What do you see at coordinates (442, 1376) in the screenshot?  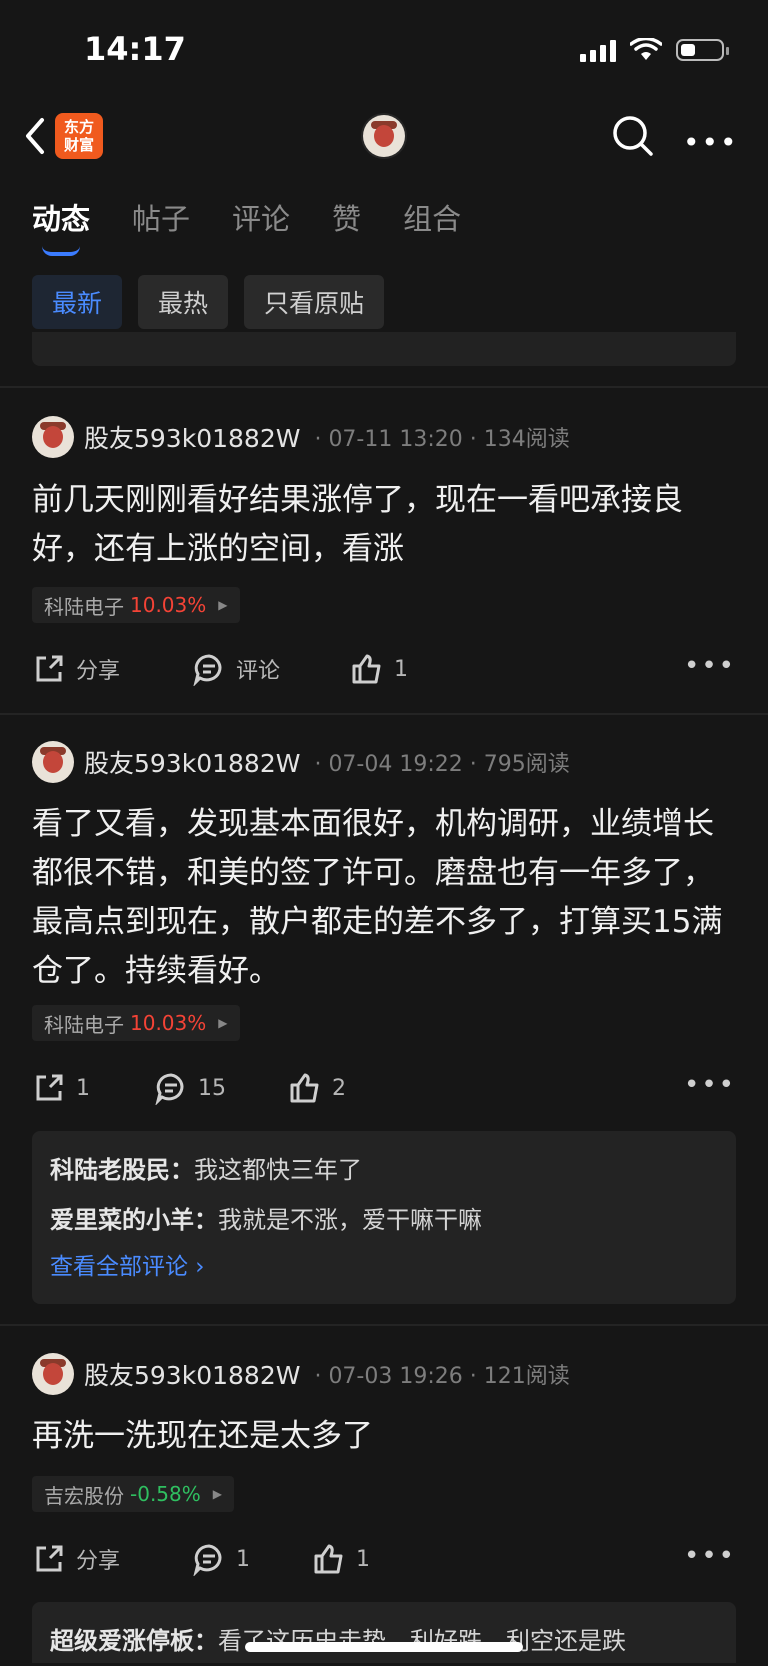 I see `post-meta: · 07-03 19:26 · 121阅读` at bounding box center [442, 1376].